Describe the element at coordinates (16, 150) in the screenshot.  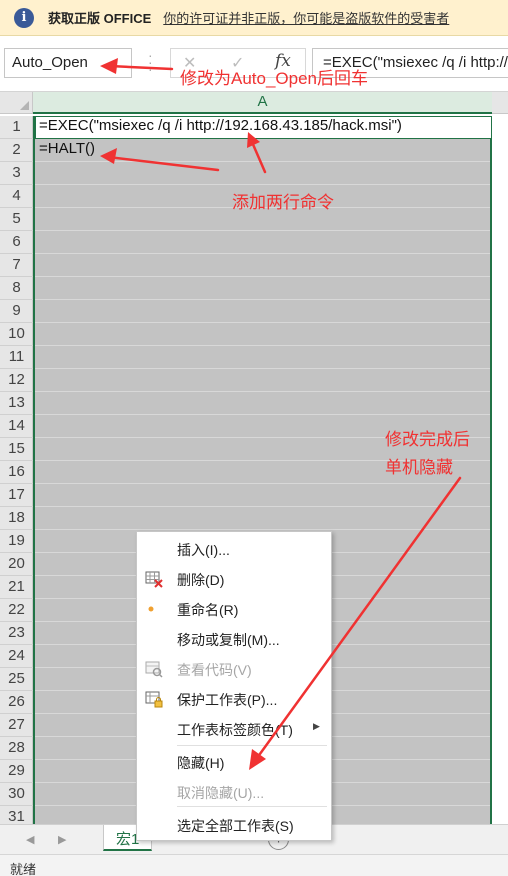
I see `row-header: 2` at that location.